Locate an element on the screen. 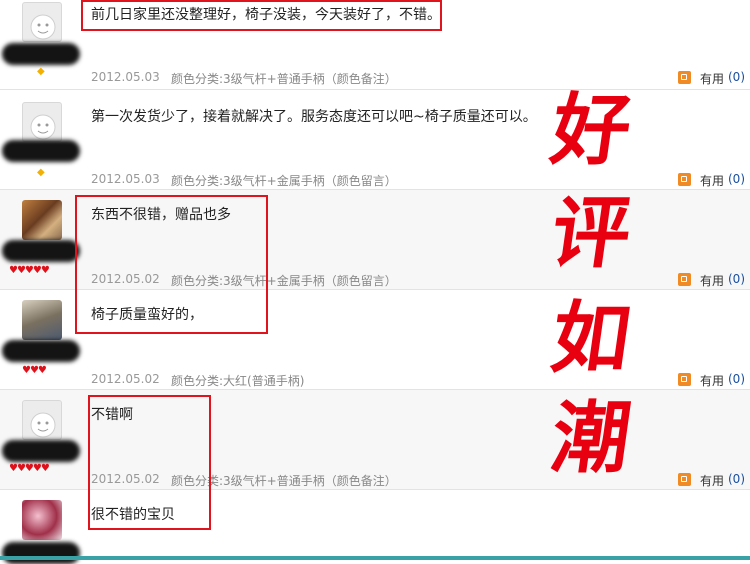 This screenshot has width=750, height=564. overlay-char: 如 is located at coordinates (591, 338).